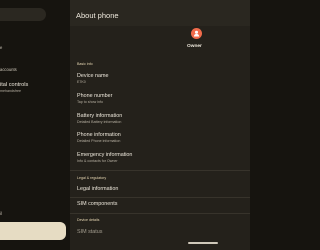 This screenshot has width=320, height=250. Describe the element at coordinates (1, 47) in the screenshot. I see `nav-item-label: e` at that location.